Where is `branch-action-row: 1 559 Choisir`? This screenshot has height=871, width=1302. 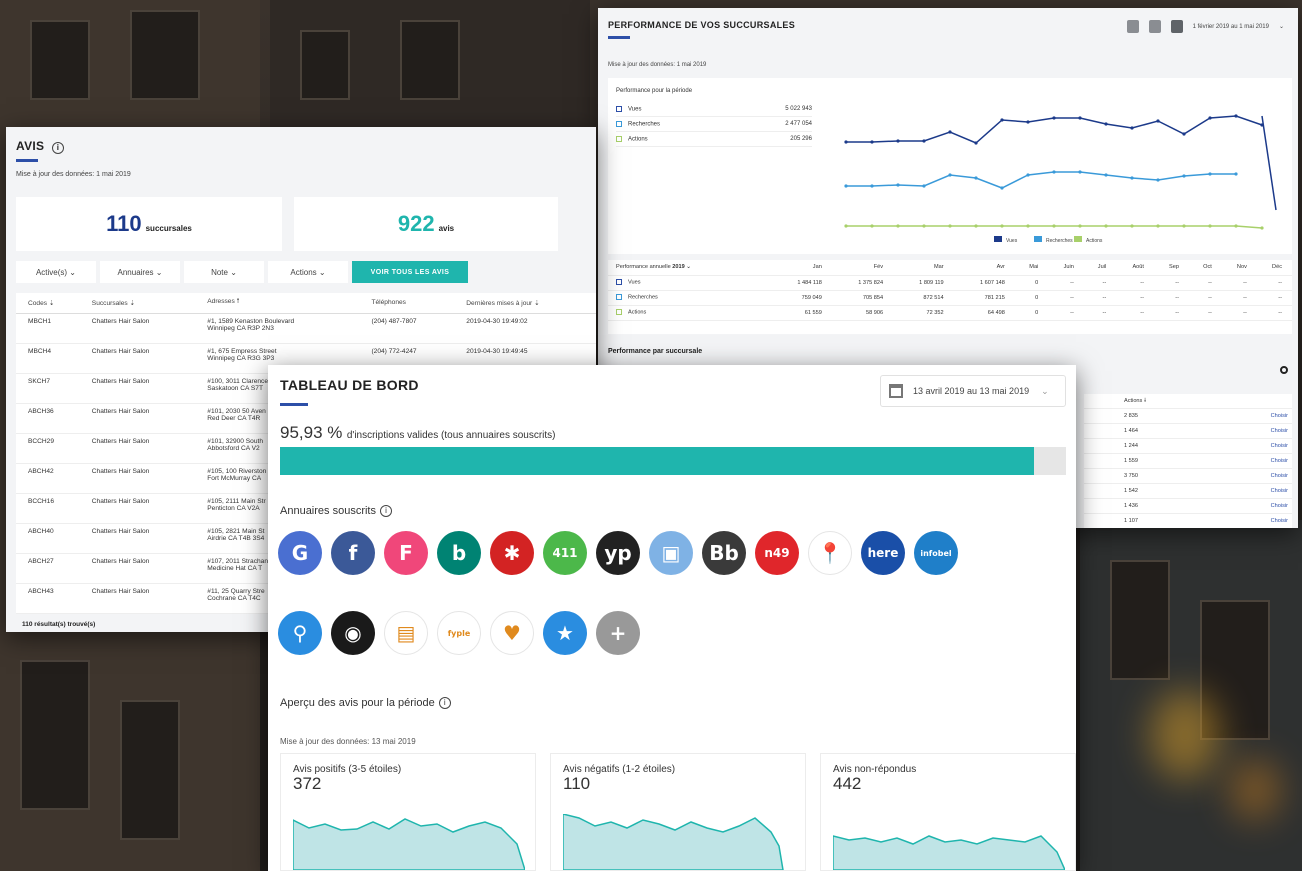 branch-action-row: 1 559 Choisir is located at coordinates (1188, 461).